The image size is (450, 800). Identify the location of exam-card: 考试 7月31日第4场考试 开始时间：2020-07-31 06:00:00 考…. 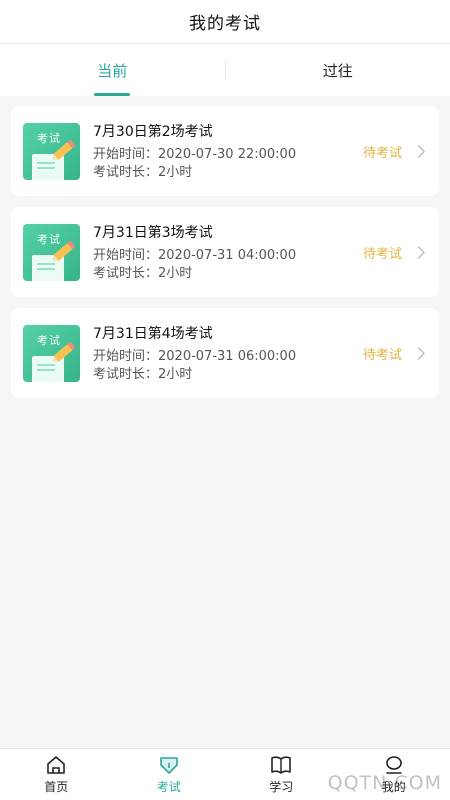
(225, 353).